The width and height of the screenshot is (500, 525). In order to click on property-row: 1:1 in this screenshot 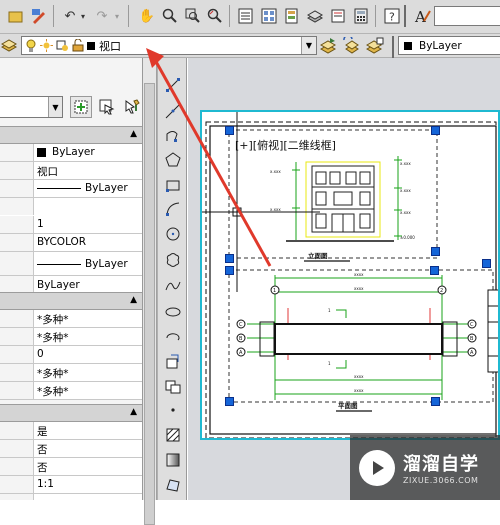, I will do `click(71, 485)`.